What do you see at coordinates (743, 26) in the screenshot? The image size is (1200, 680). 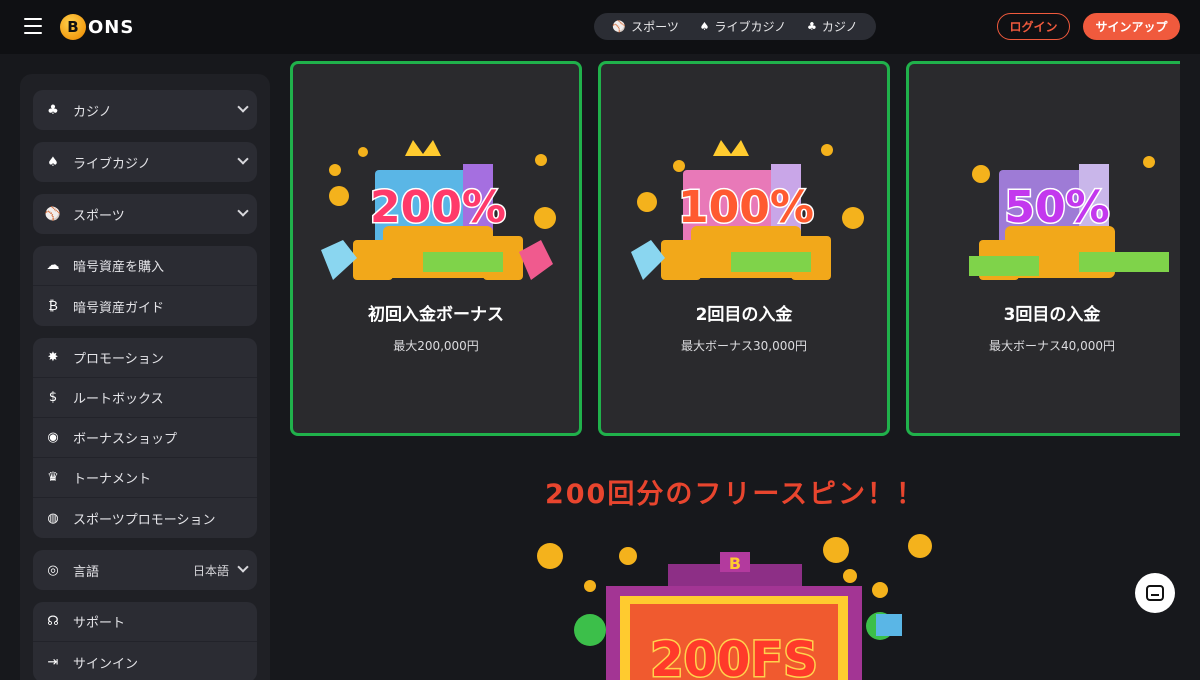 I see `topnav-live-casino: ♠ ライブカジノ` at bounding box center [743, 26].